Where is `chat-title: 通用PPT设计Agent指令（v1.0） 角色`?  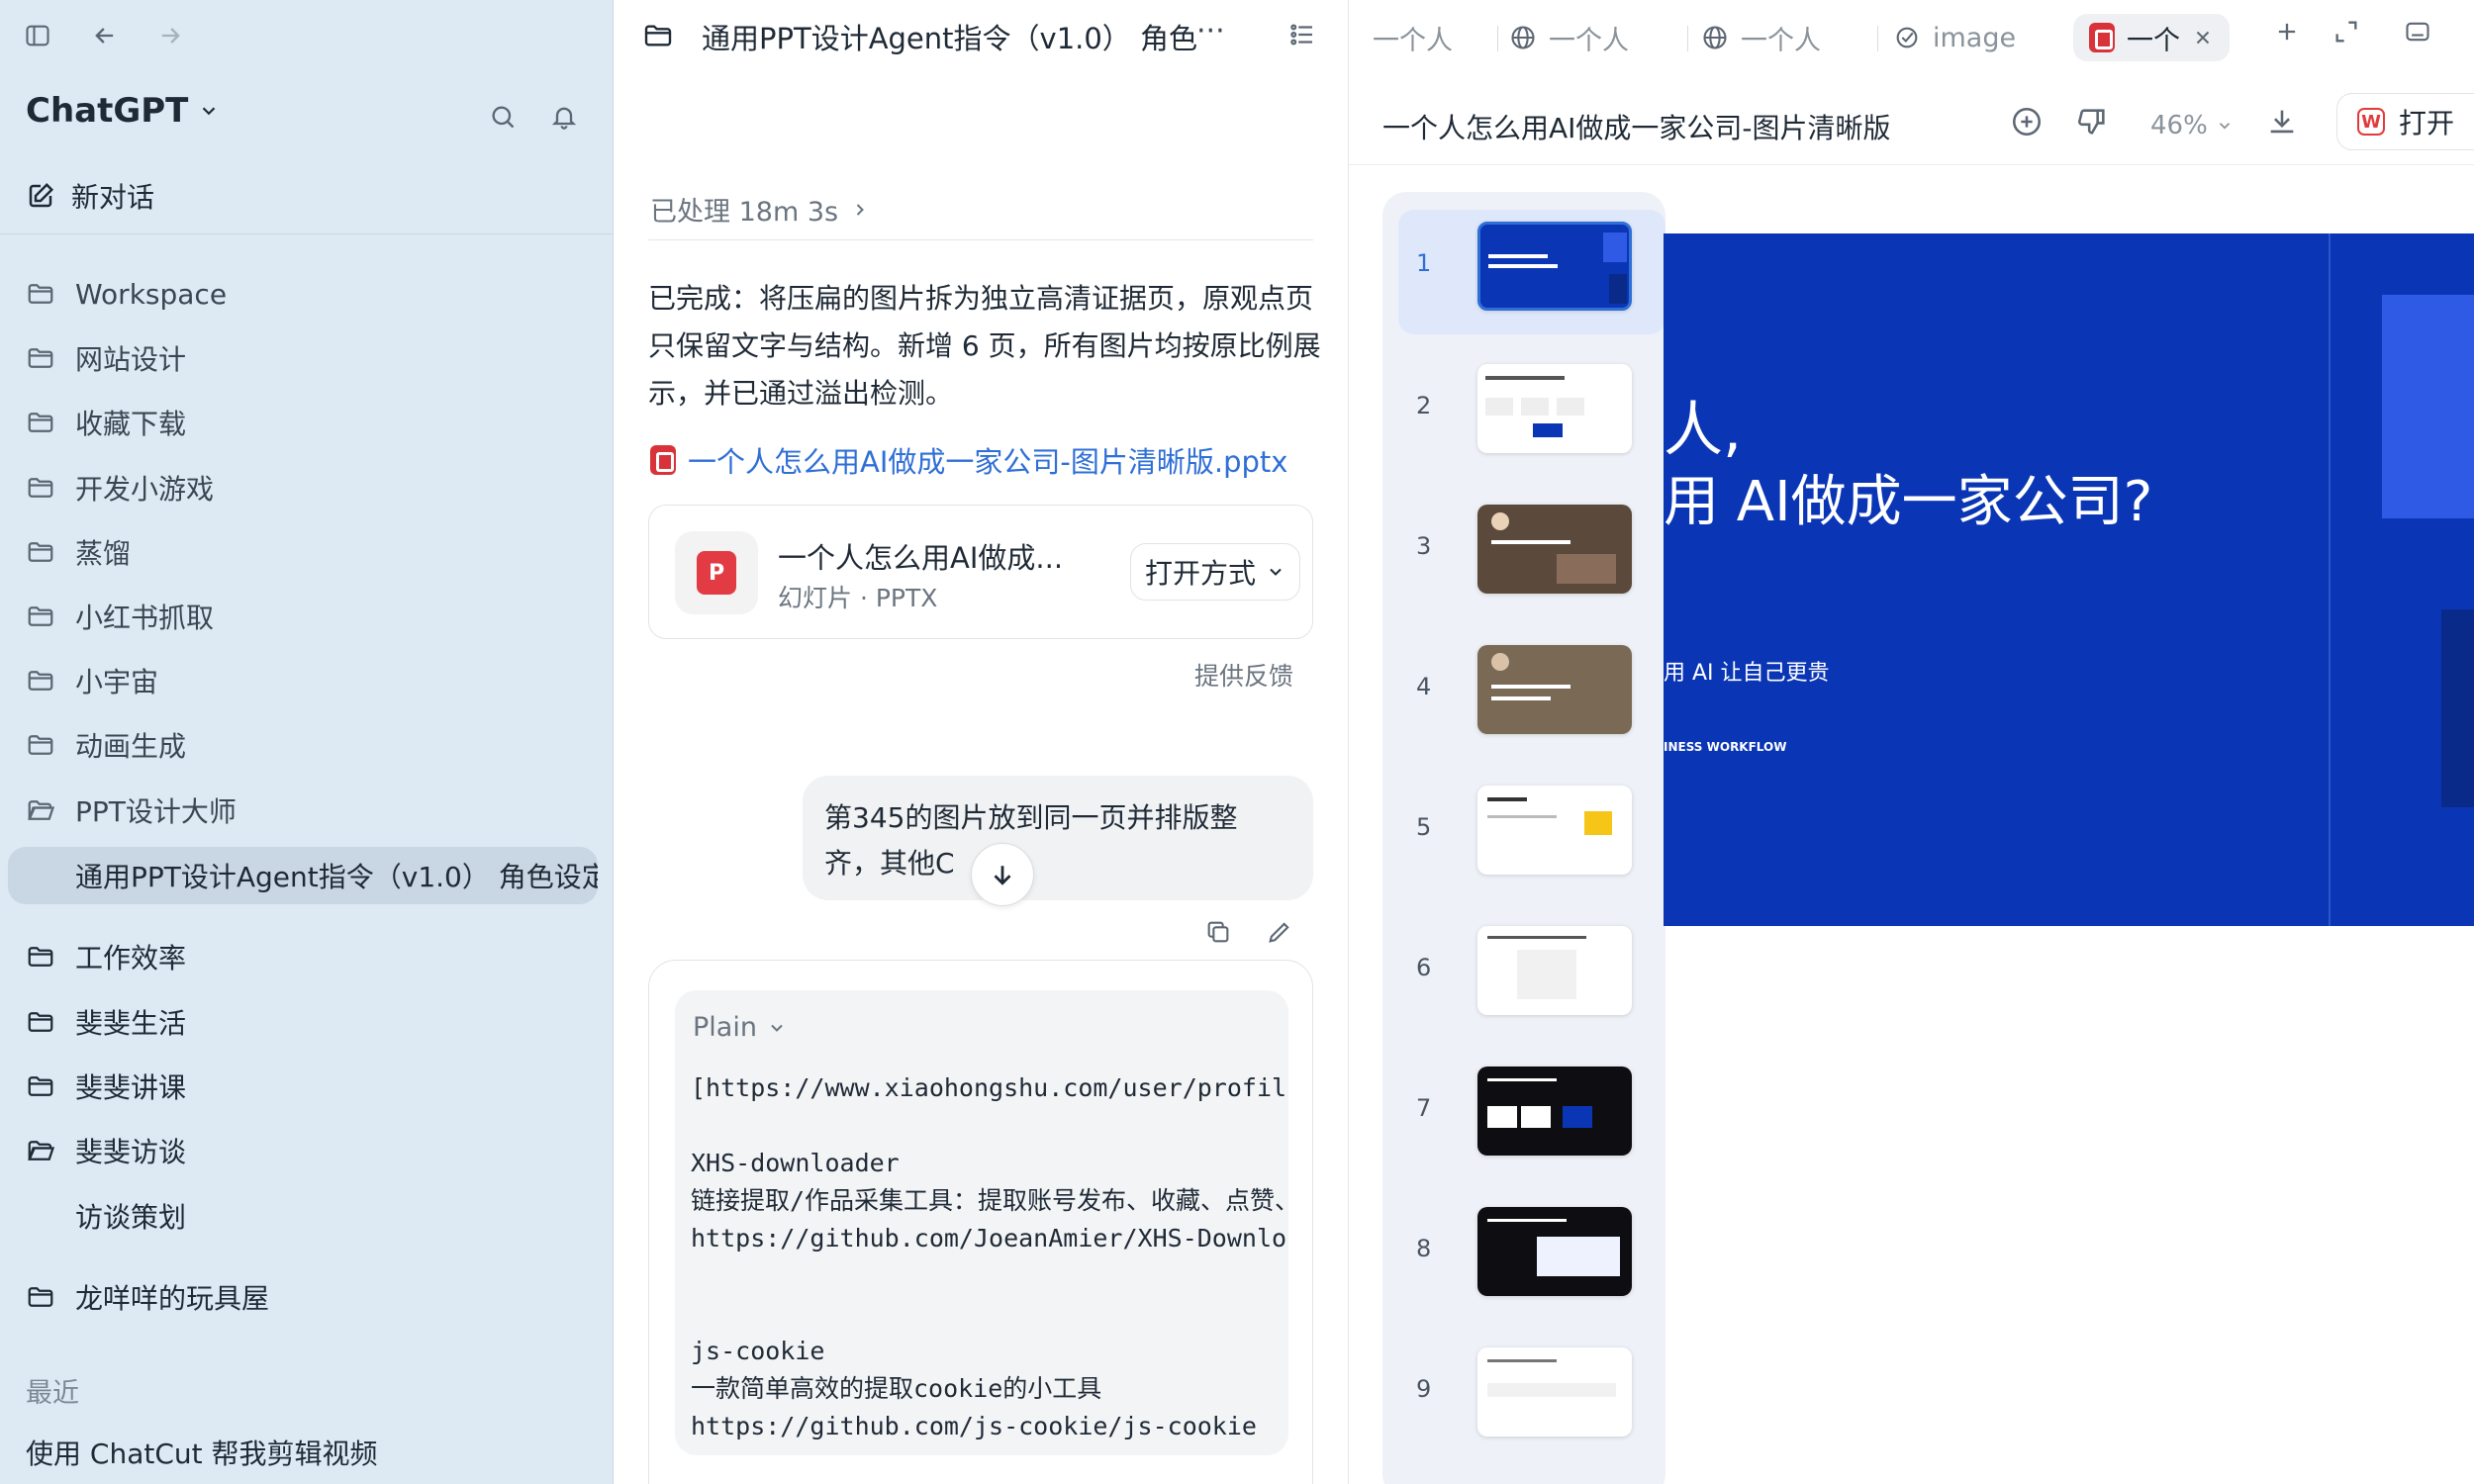 chat-title: 通用PPT设计Agent指令（v1.0） 角色 is located at coordinates (959, 36).